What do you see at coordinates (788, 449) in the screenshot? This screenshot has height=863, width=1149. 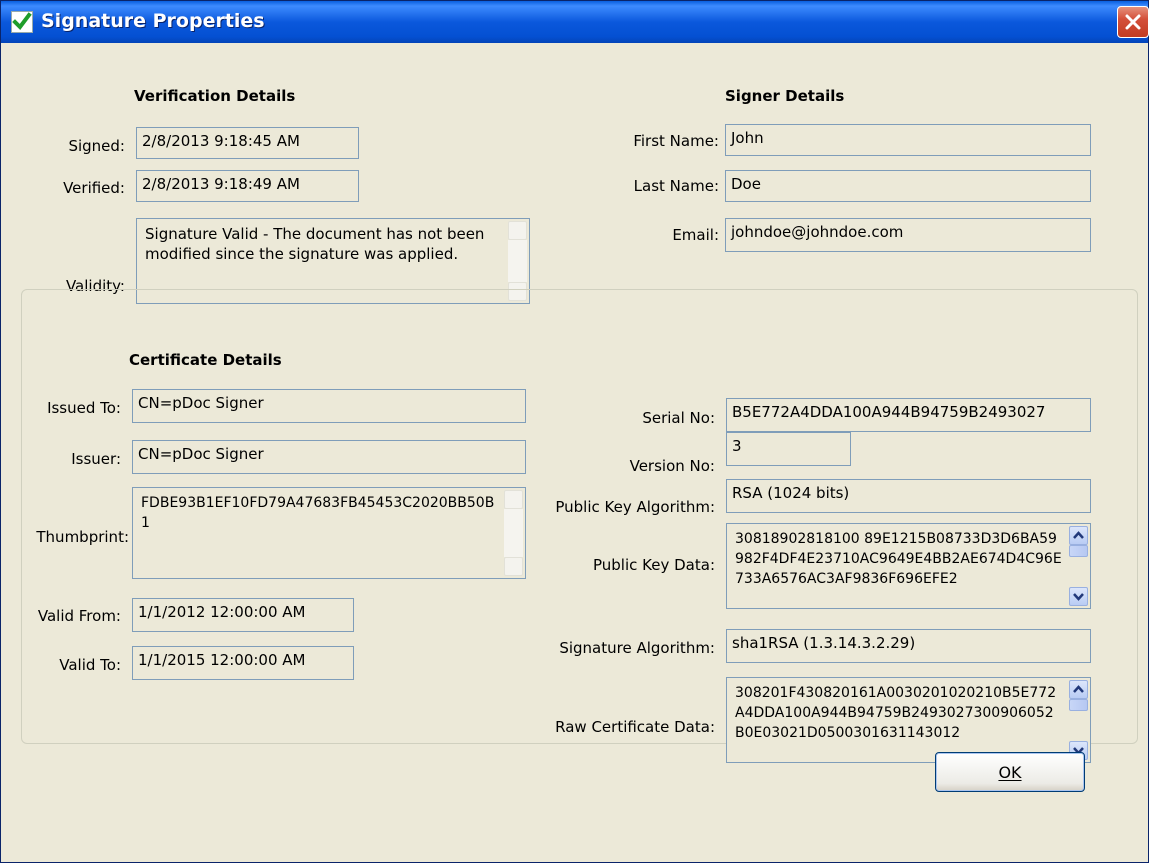 I see `version-no-field: 3` at bounding box center [788, 449].